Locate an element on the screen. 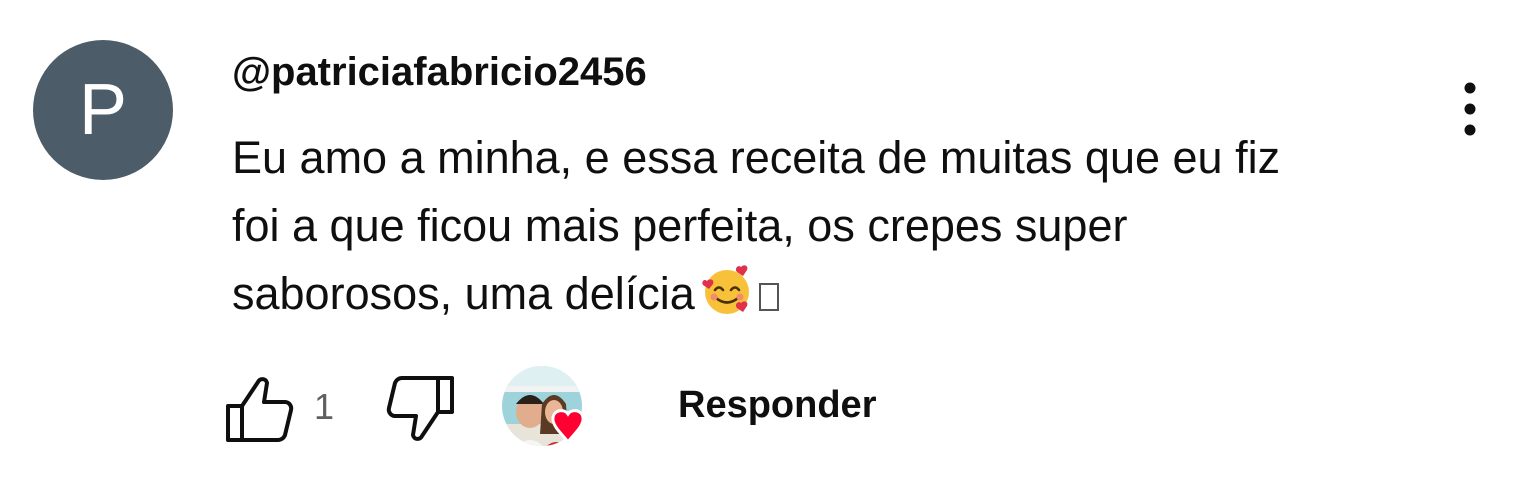  creator-avatar is located at coordinates (542, 406).